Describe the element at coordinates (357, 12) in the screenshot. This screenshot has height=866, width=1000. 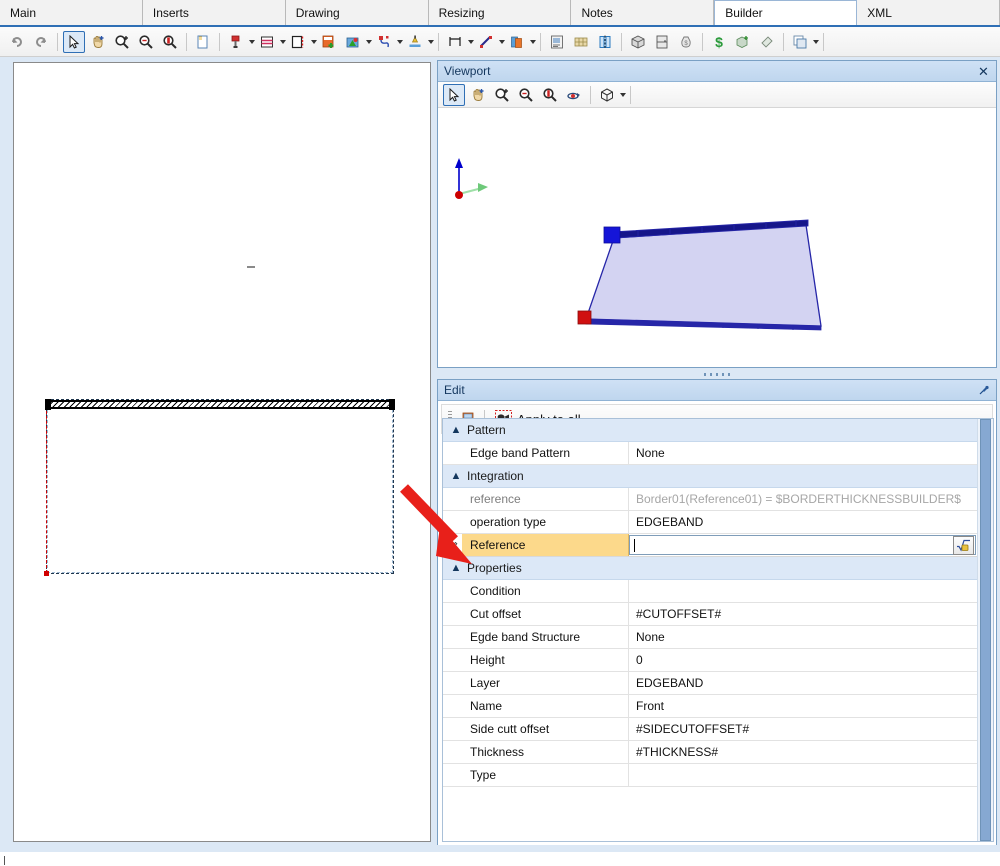
I see `tab-drawing: Drawing` at that location.